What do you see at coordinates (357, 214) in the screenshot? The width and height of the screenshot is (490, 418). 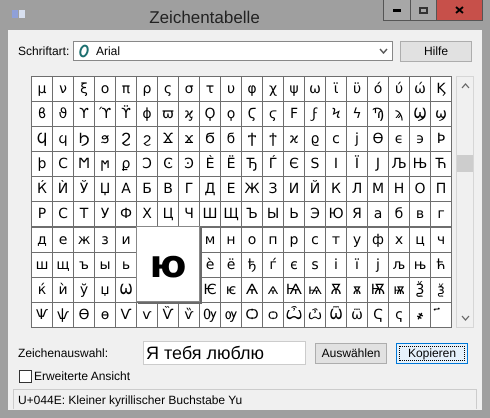 I see `character-cell: Я` at bounding box center [357, 214].